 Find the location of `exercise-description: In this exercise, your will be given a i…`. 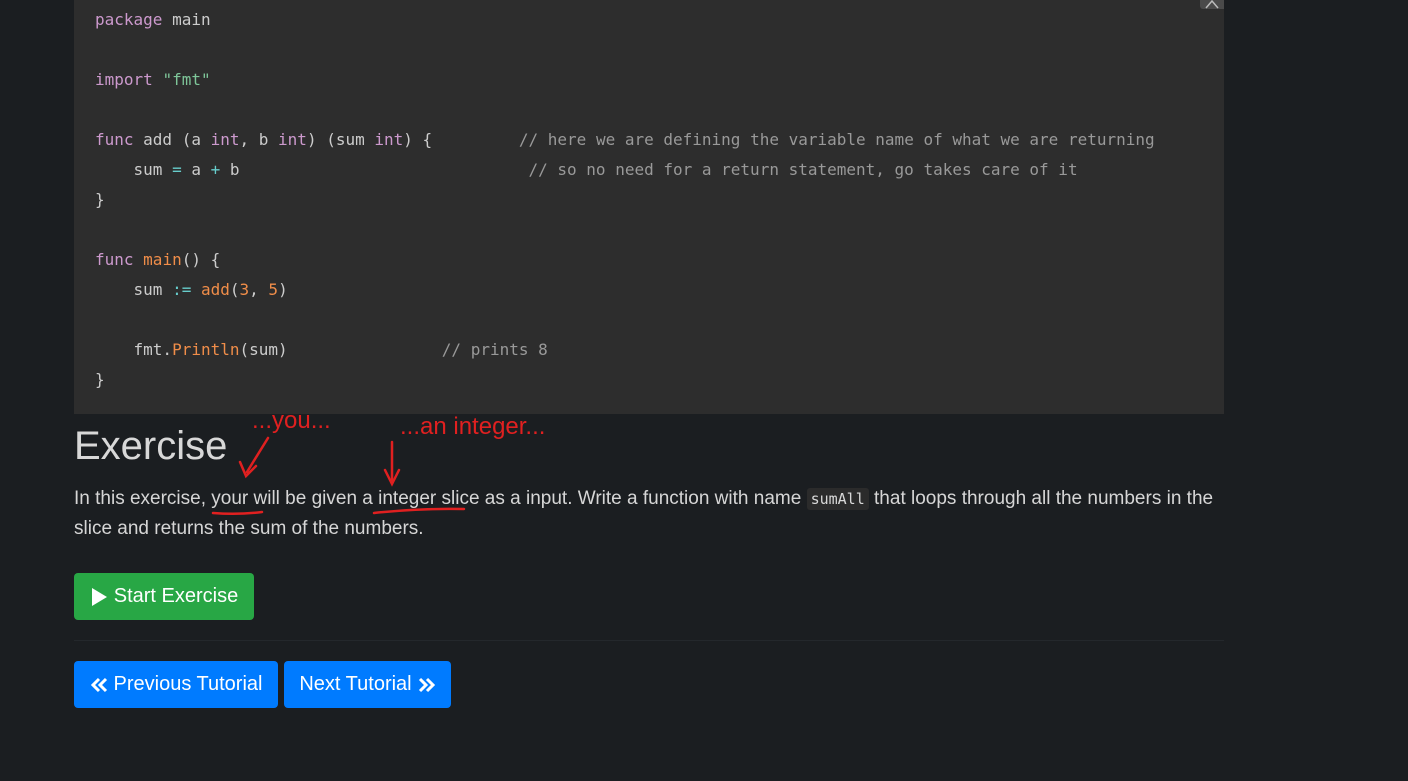

exercise-description: In this exercise, your will be given a i… is located at coordinates (654, 514).